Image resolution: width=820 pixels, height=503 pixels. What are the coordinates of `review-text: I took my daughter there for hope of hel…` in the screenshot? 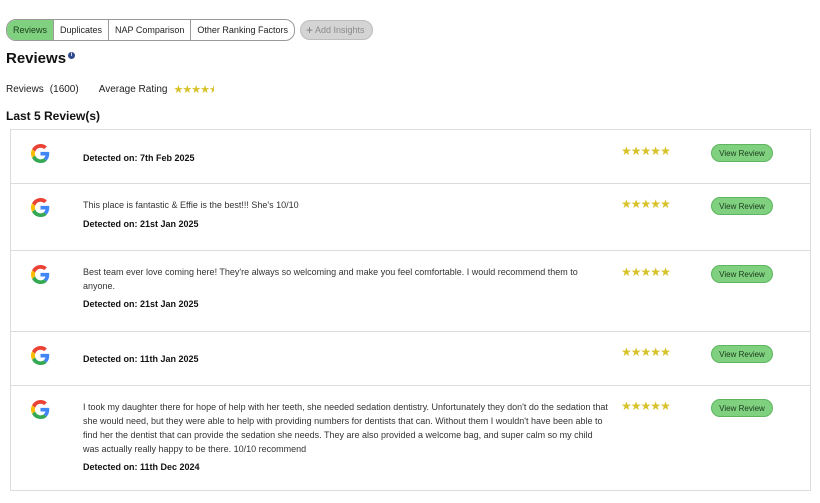 It's located at (345, 428).